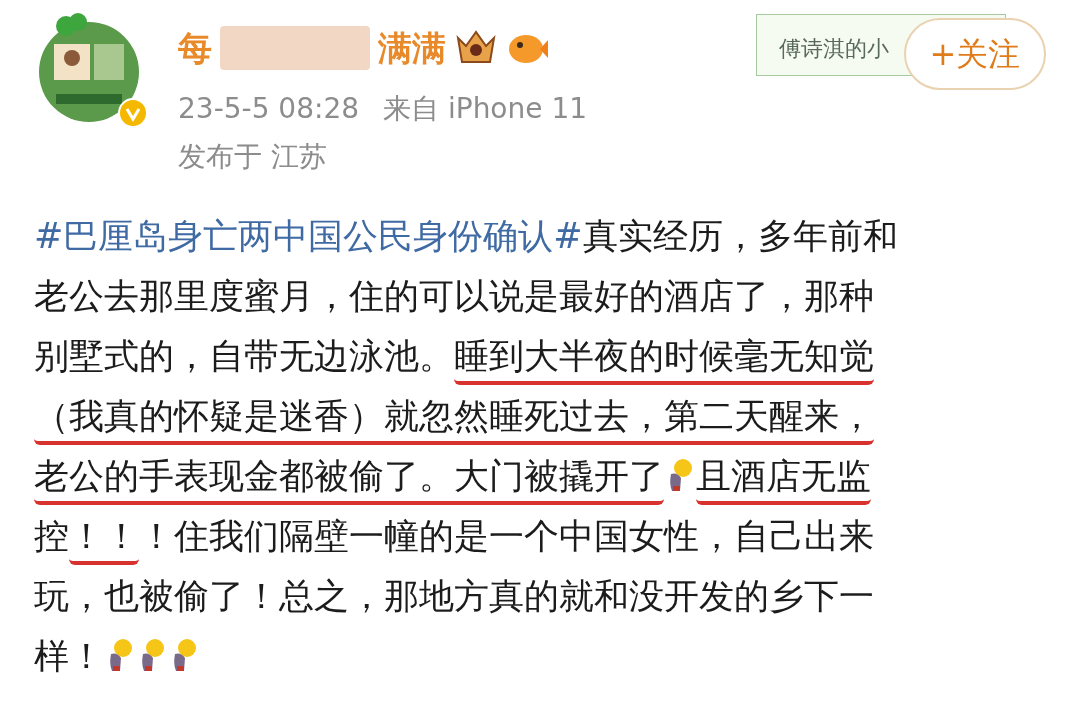  What do you see at coordinates (485, 109) in the screenshot?
I see `post-source: 来自 iPhone 11` at bounding box center [485, 109].